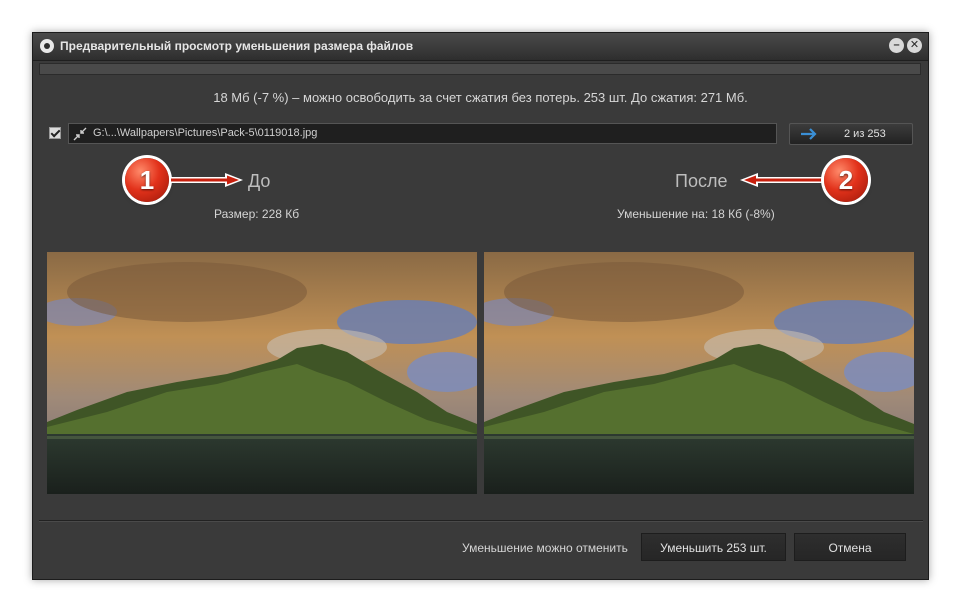  What do you see at coordinates (80, 134) in the screenshot?
I see `compress-icon` at bounding box center [80, 134].